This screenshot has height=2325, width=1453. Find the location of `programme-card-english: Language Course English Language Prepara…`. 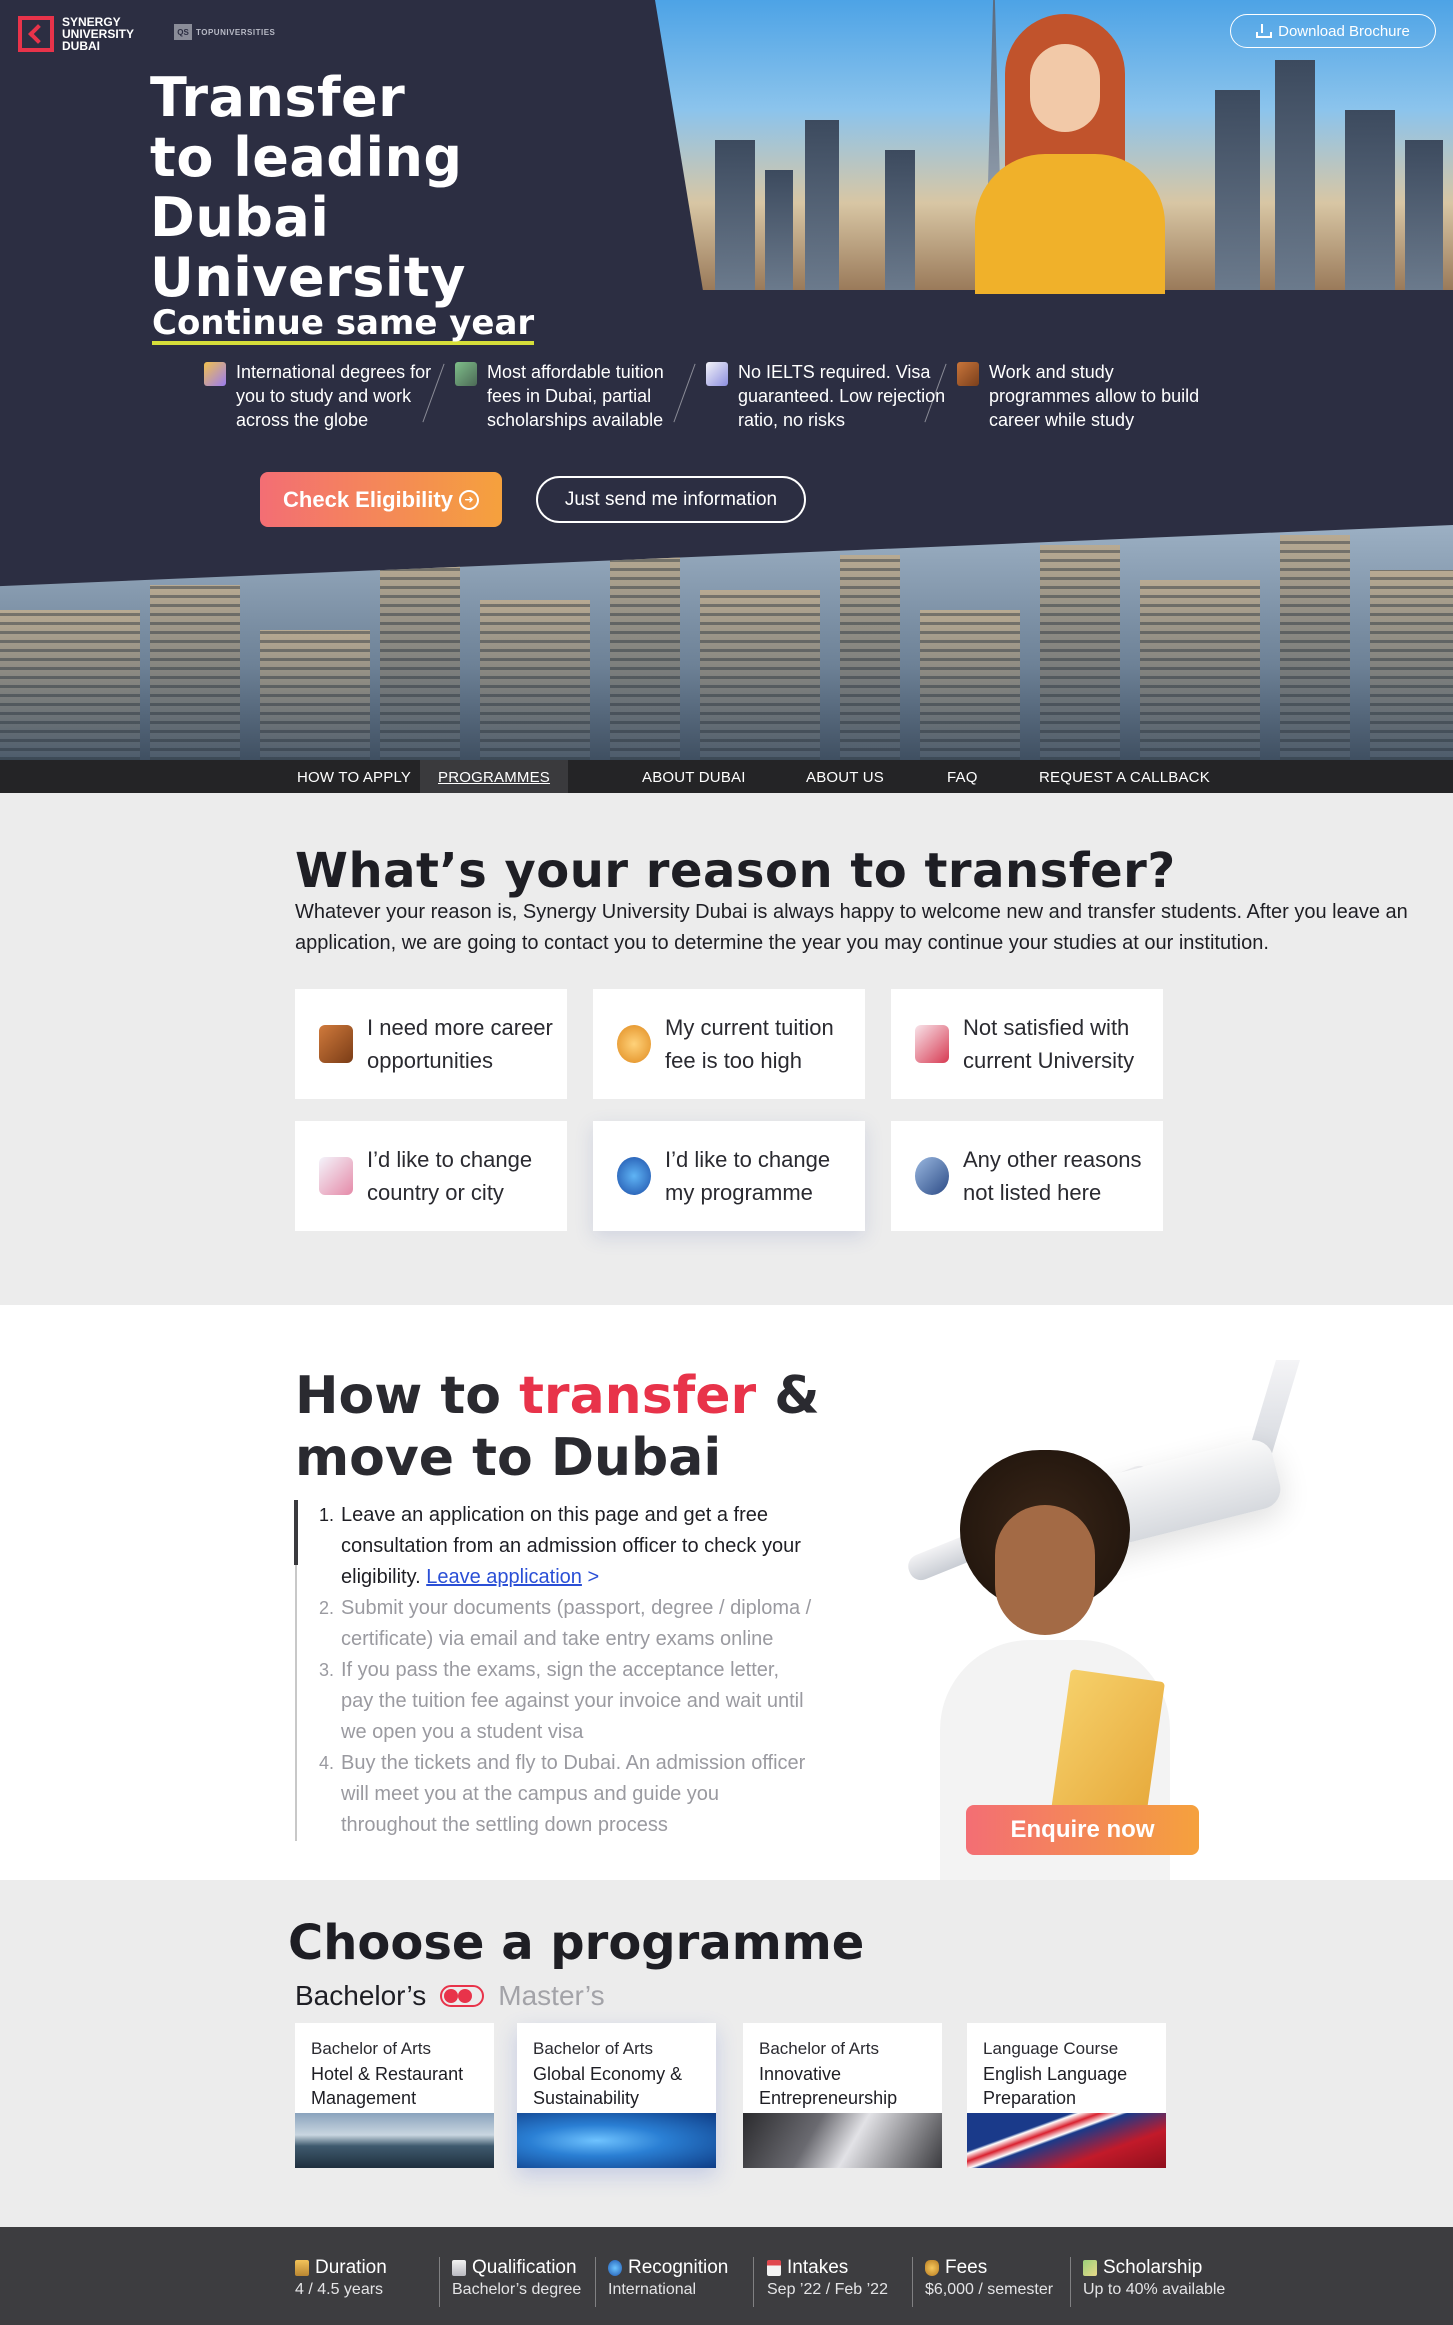

programme-card-english: Language Course English Language Prepara… is located at coordinates (1066, 2095).